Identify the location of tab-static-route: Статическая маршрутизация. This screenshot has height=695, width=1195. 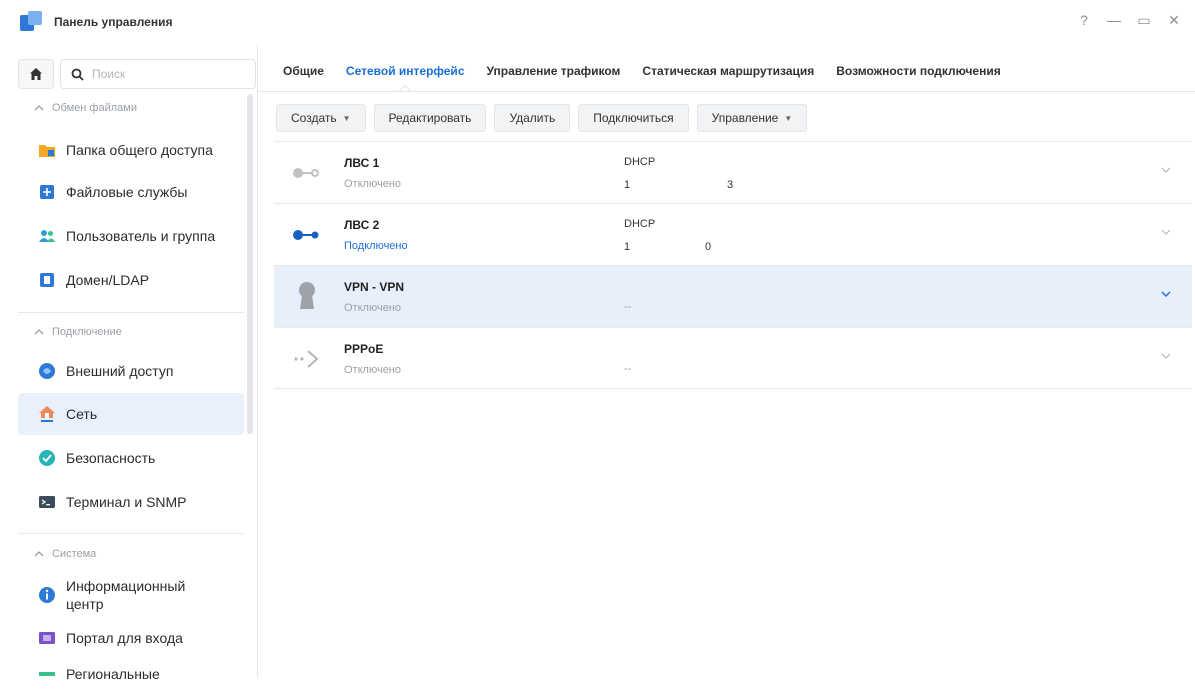
(728, 70).